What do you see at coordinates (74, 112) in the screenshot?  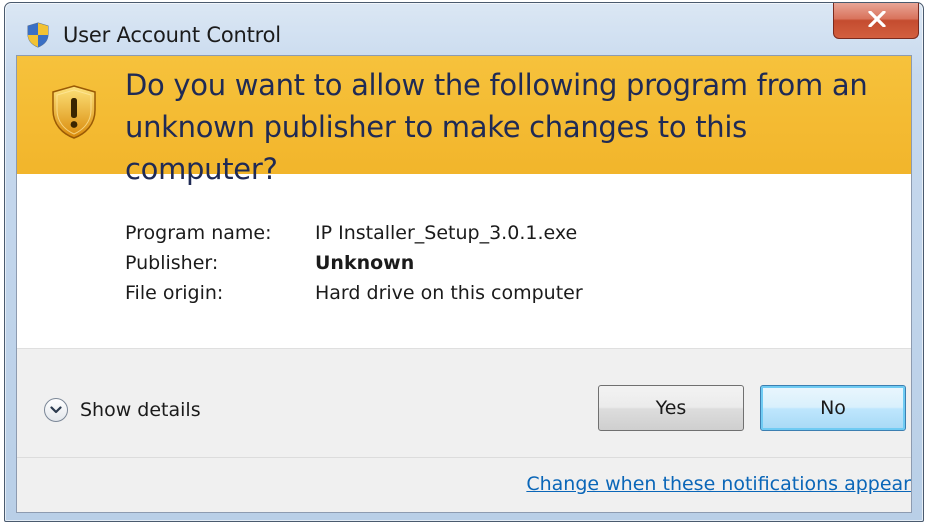 I see `warning-shield-icon` at bounding box center [74, 112].